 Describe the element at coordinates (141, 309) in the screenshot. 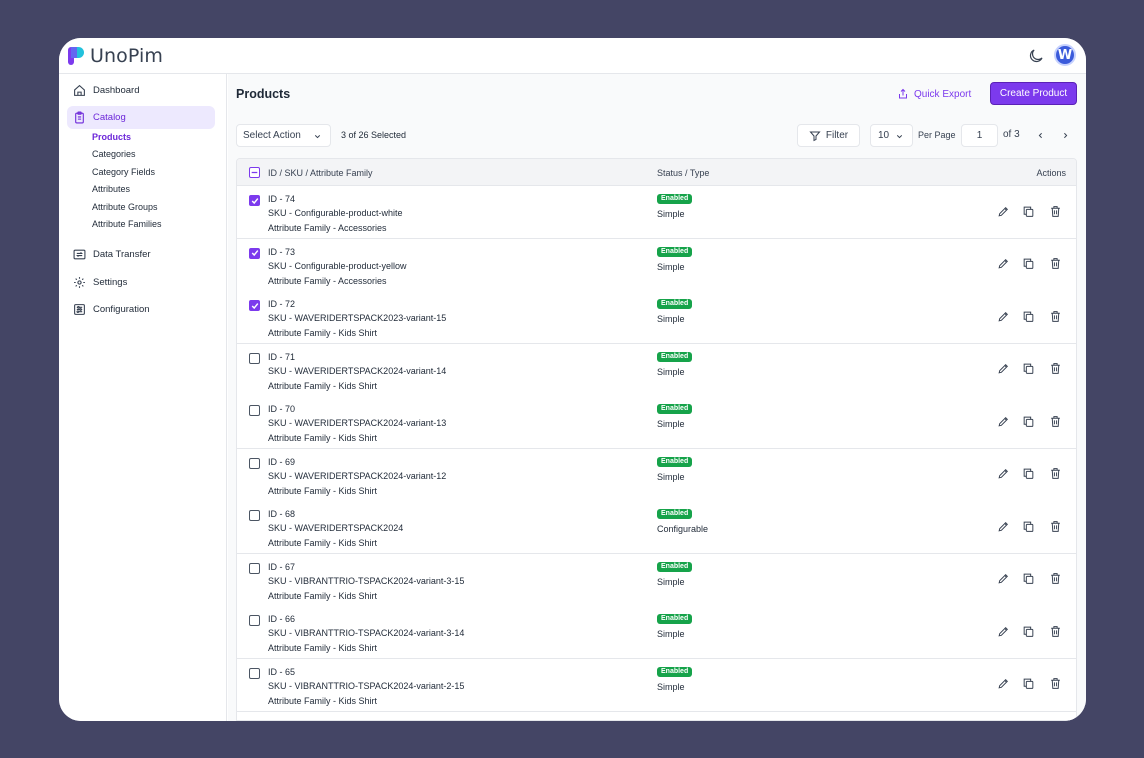

I see `sidebar-item-configuration: Configuration` at that location.